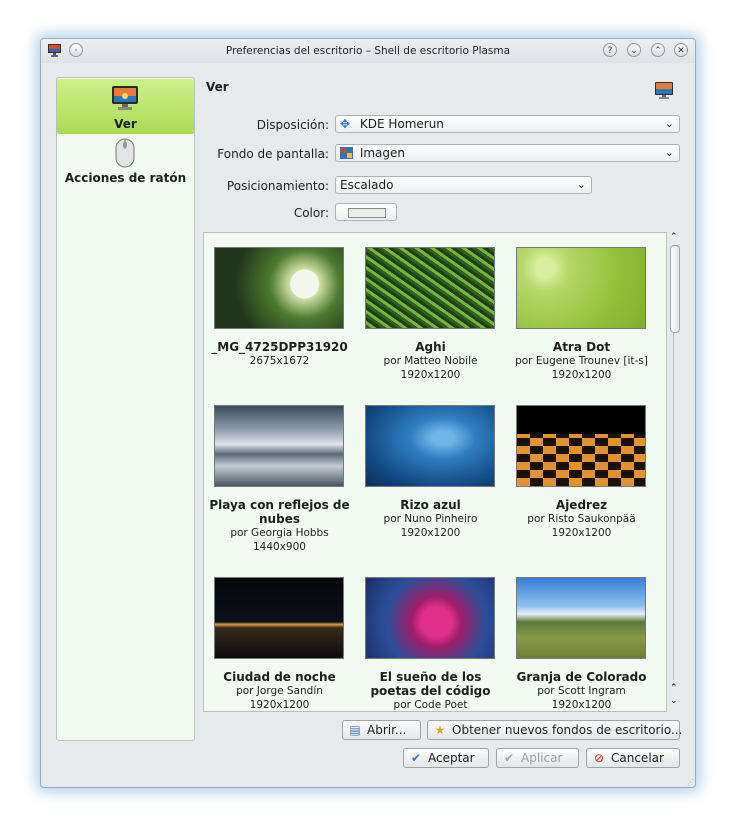  What do you see at coordinates (345, 124) in the screenshot?
I see `homerun-icon: ✥` at bounding box center [345, 124].